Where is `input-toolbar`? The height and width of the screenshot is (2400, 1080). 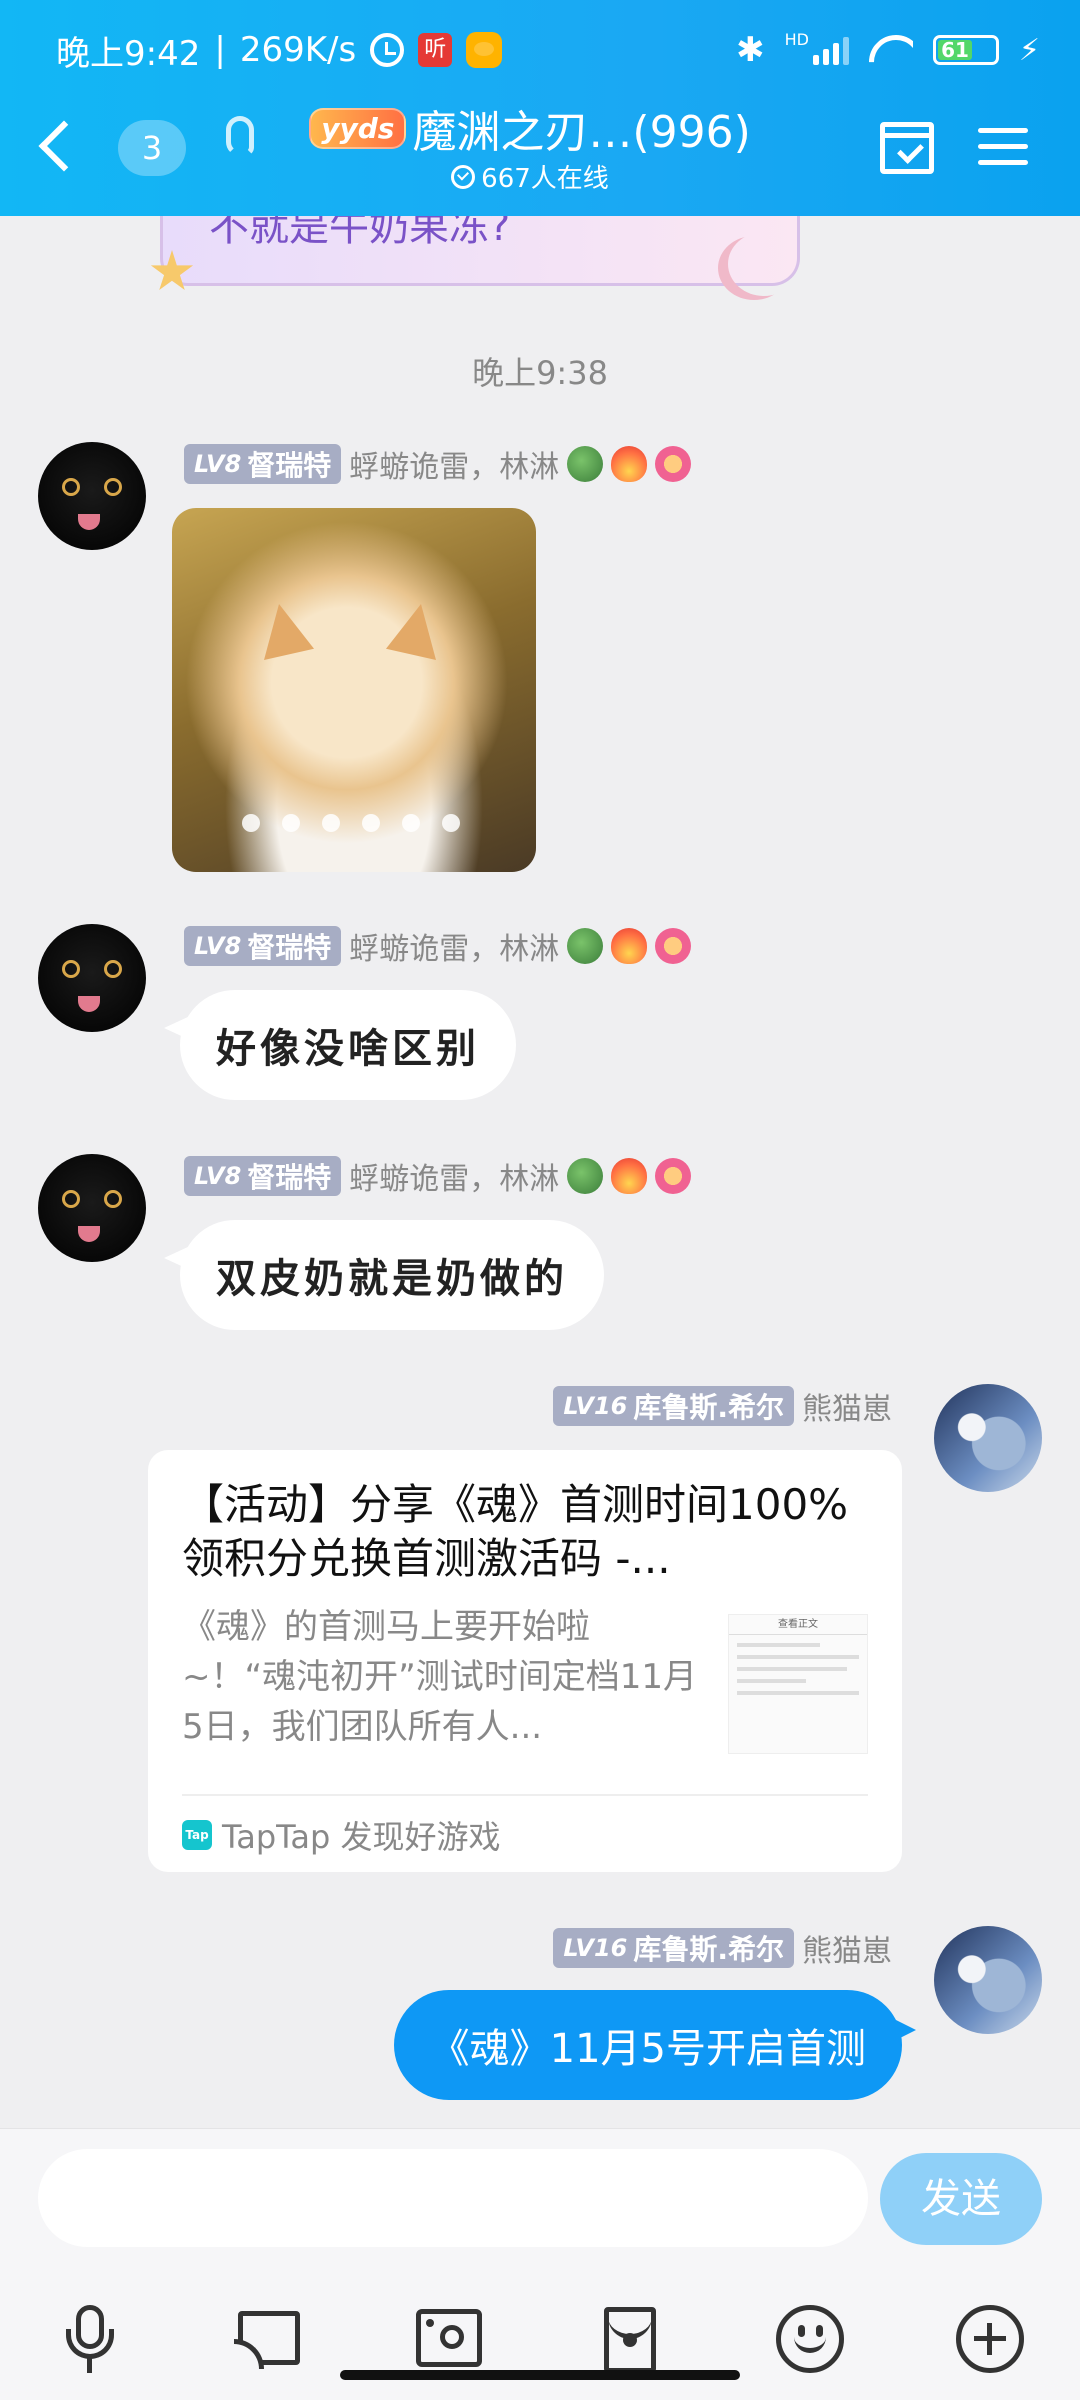
input-toolbar is located at coordinates (540, 2339).